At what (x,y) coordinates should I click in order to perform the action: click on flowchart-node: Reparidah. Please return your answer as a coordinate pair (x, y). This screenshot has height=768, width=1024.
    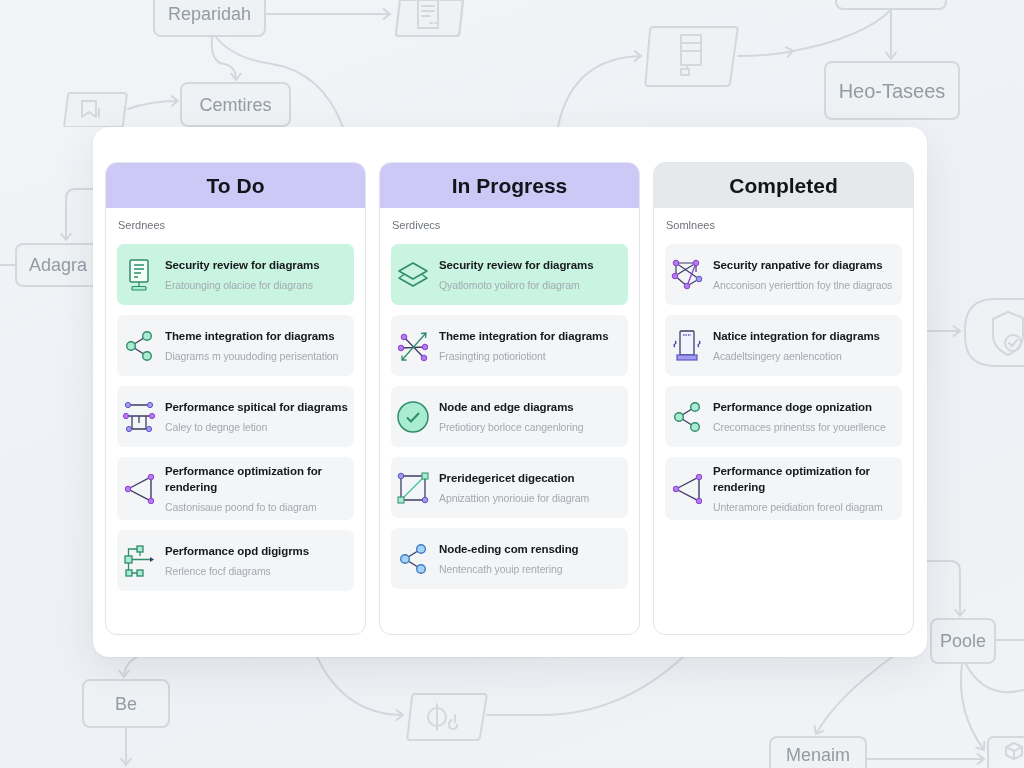
    Looking at the image, I should click on (209, 18).